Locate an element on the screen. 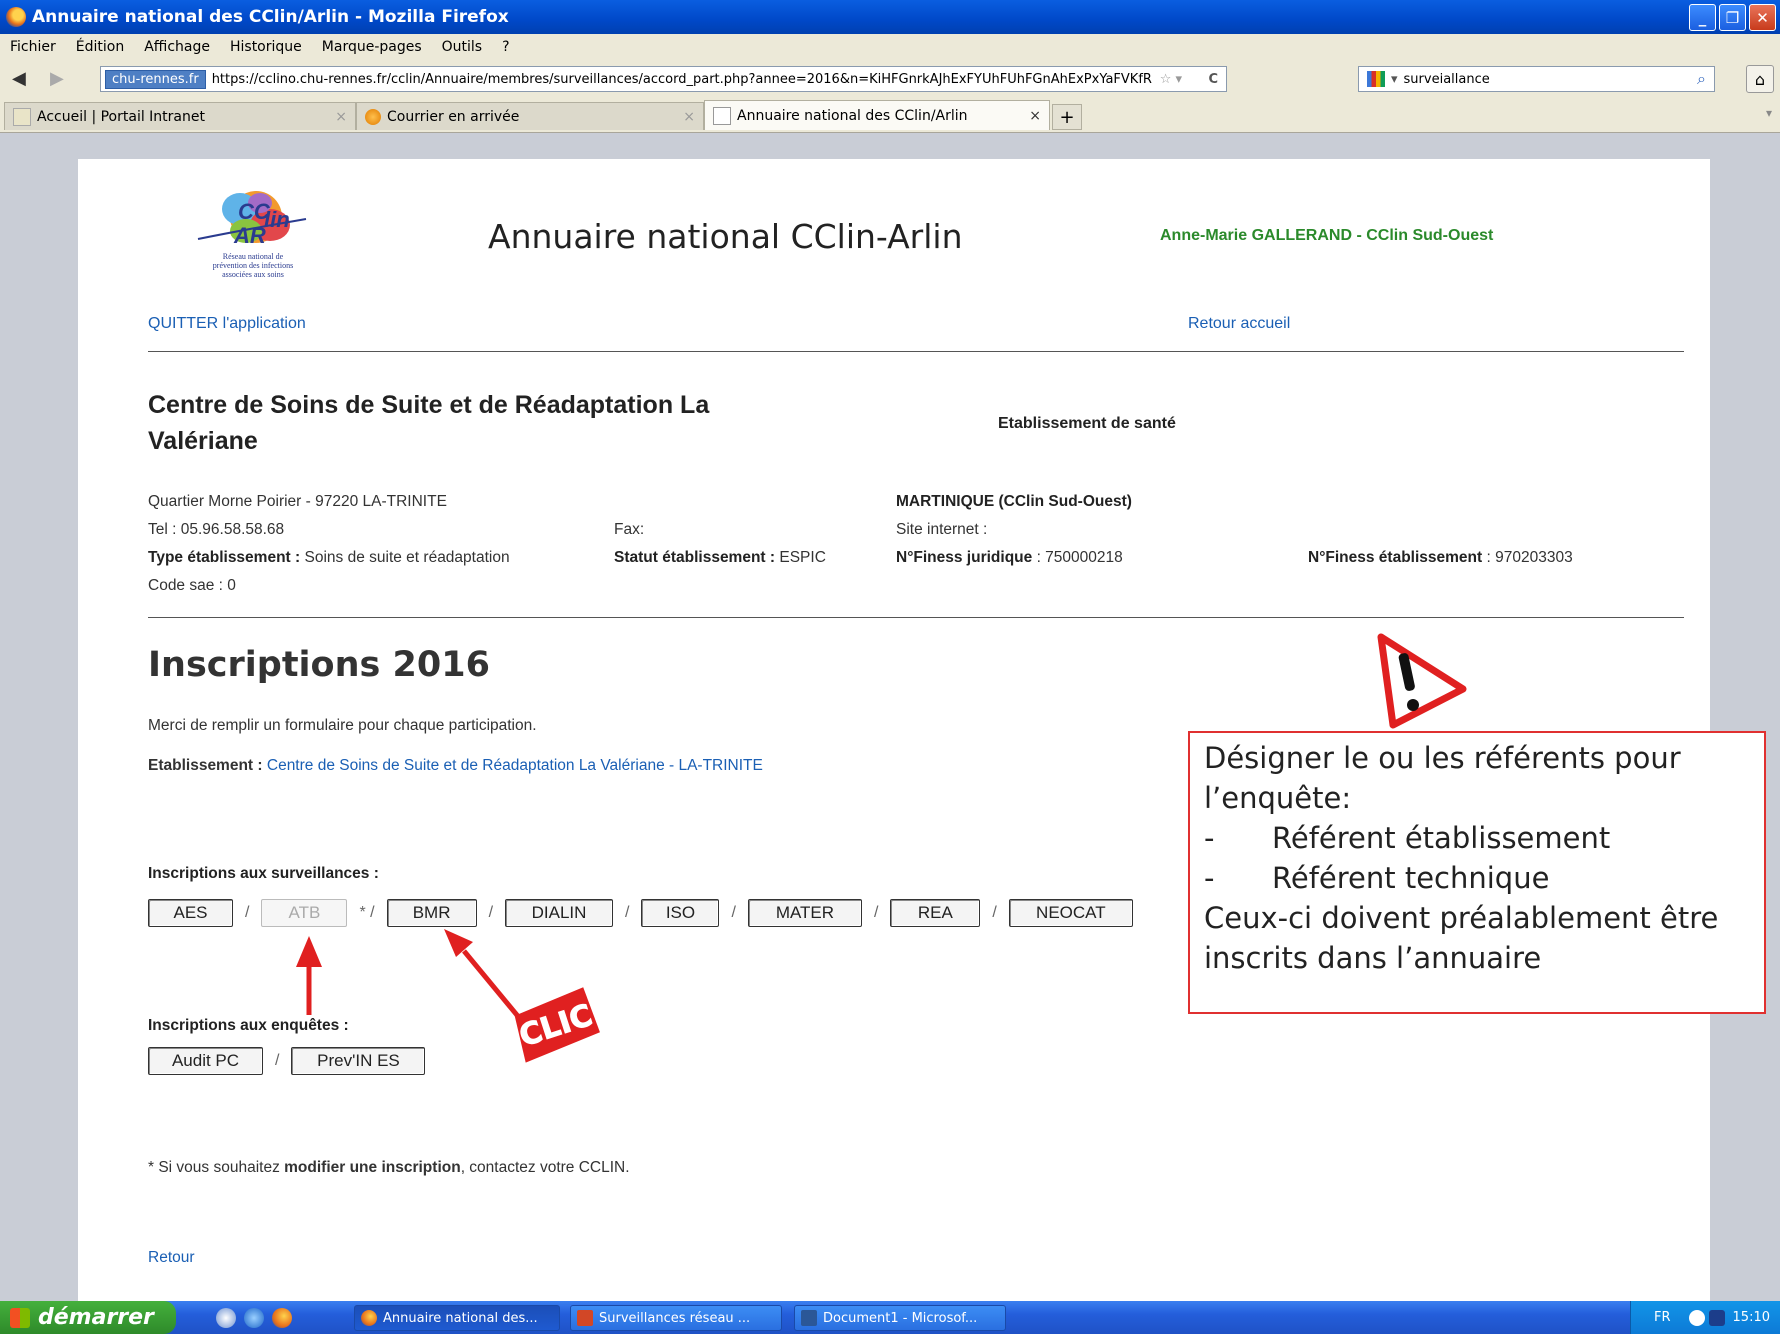  dialin-button: DIALIN is located at coordinates (559, 913).